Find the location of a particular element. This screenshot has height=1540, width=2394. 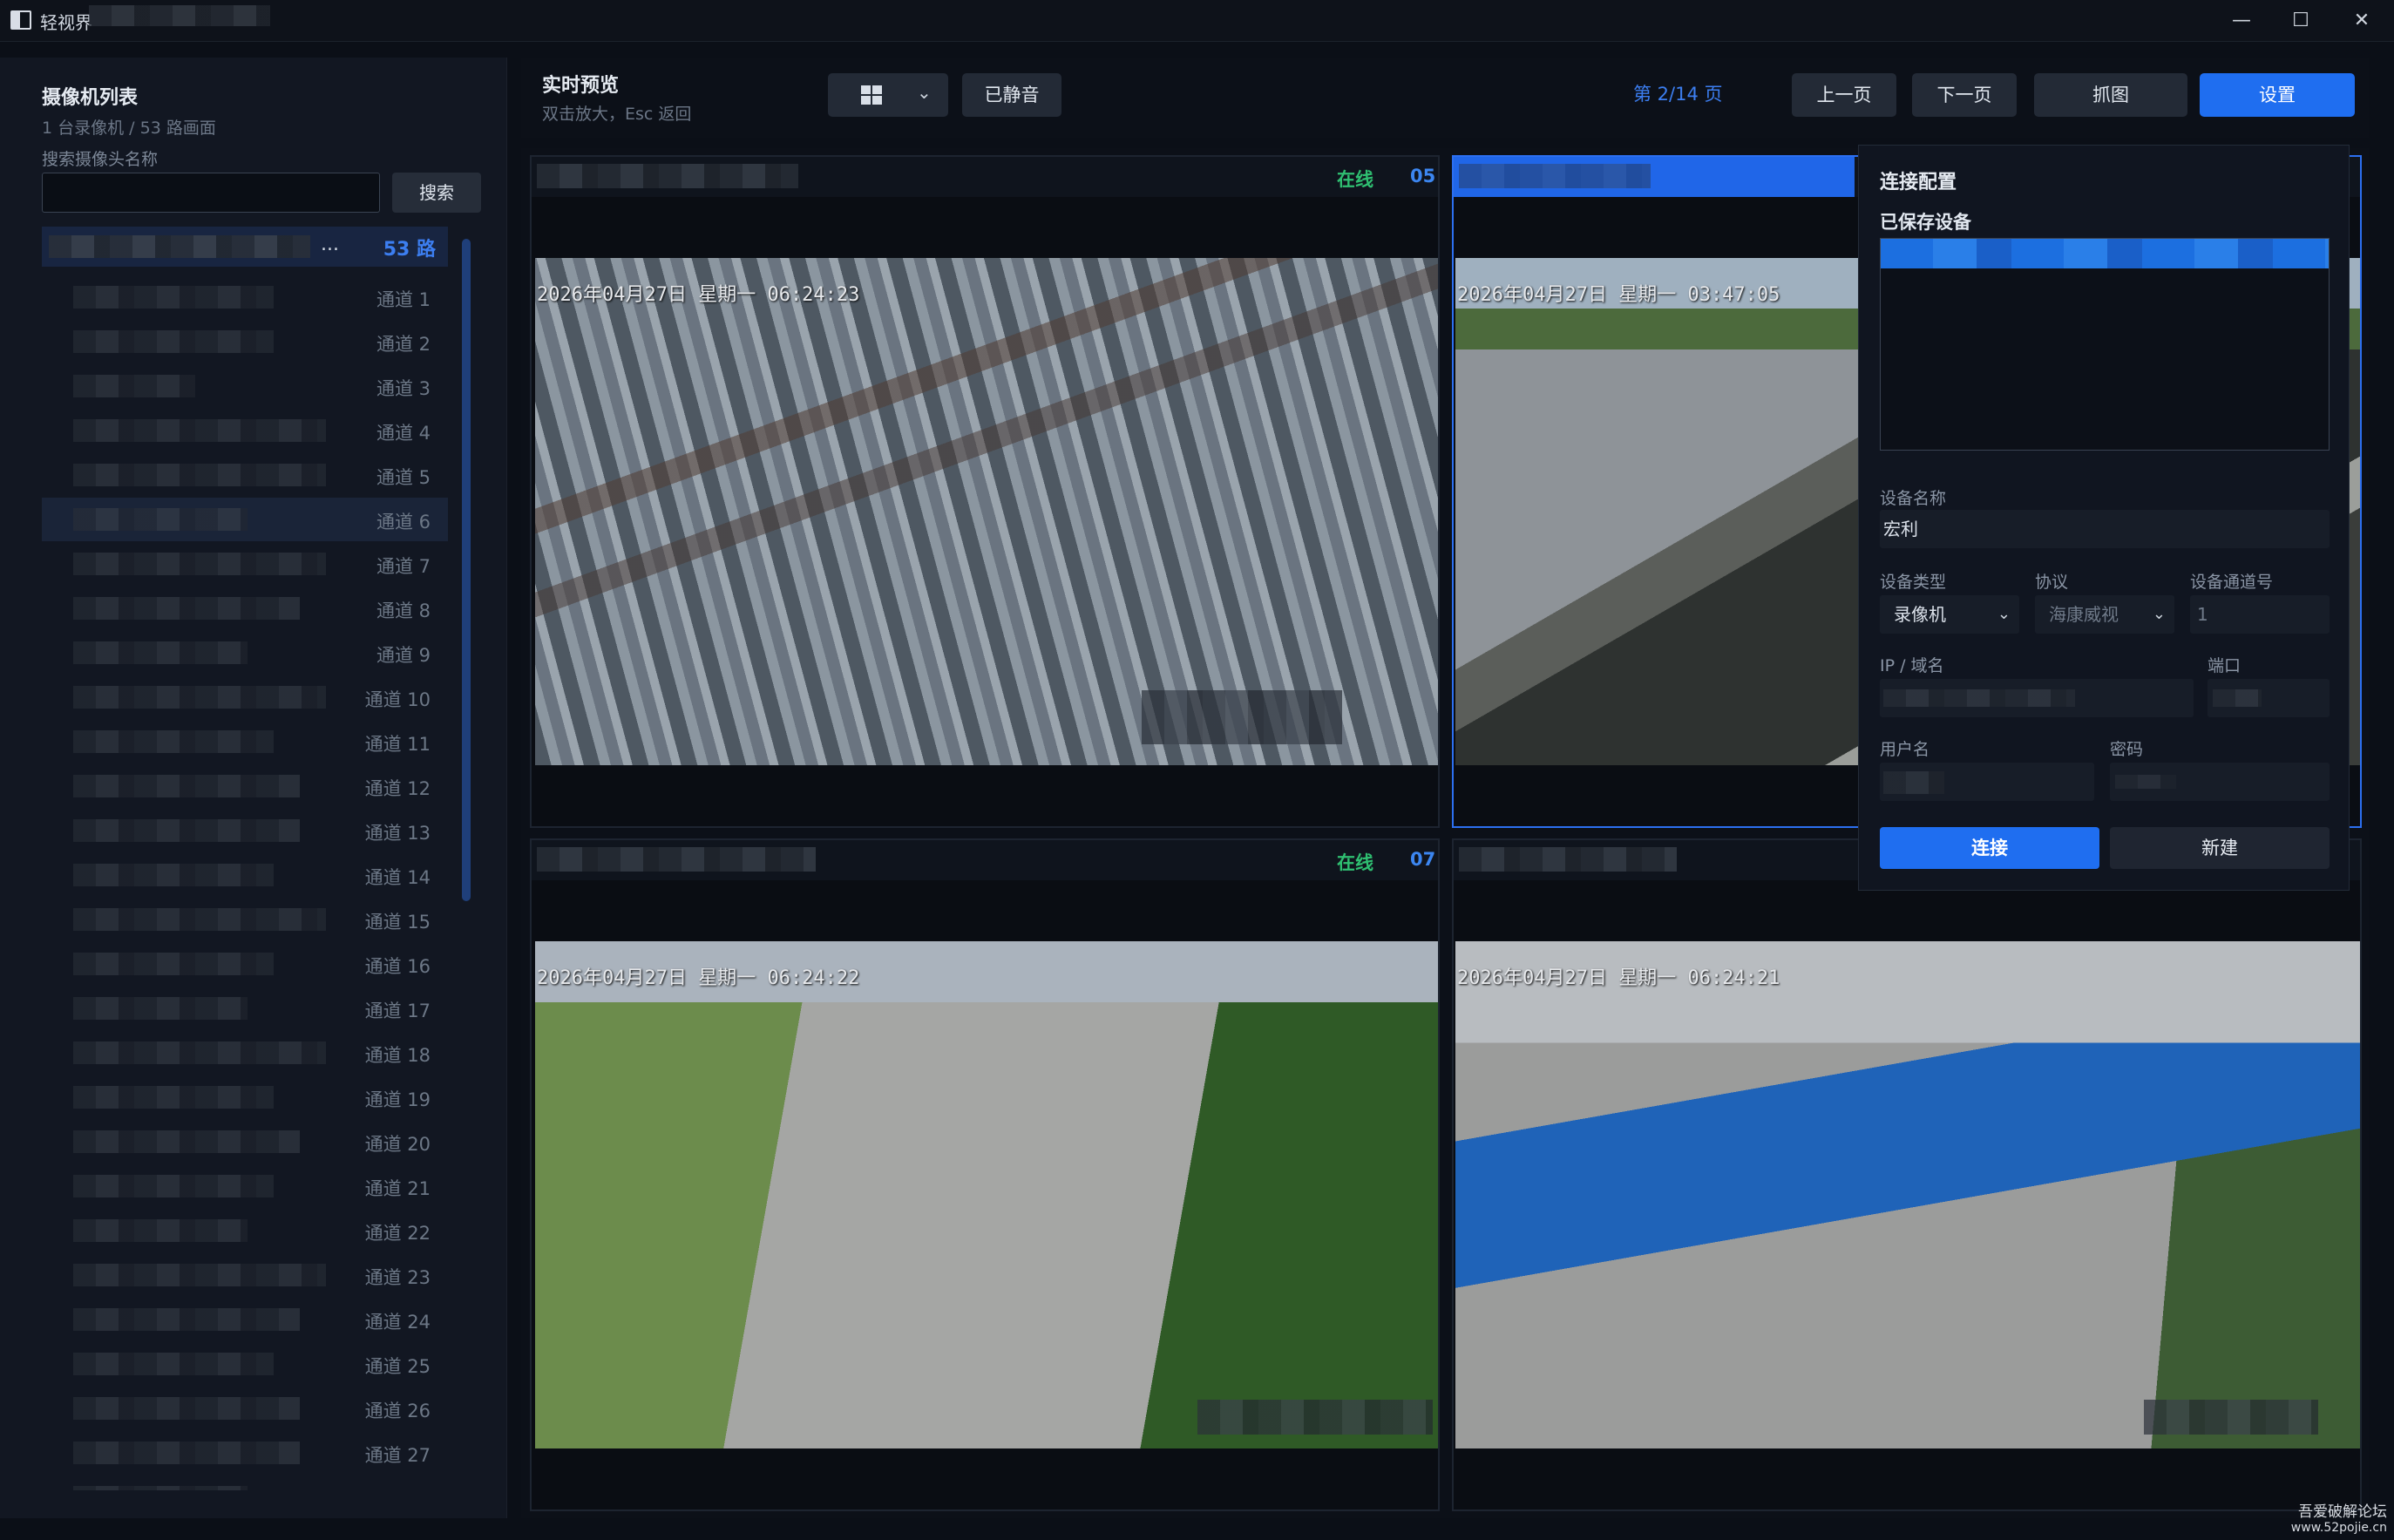

channel-list-item: 通道 7 is located at coordinates (245, 564).